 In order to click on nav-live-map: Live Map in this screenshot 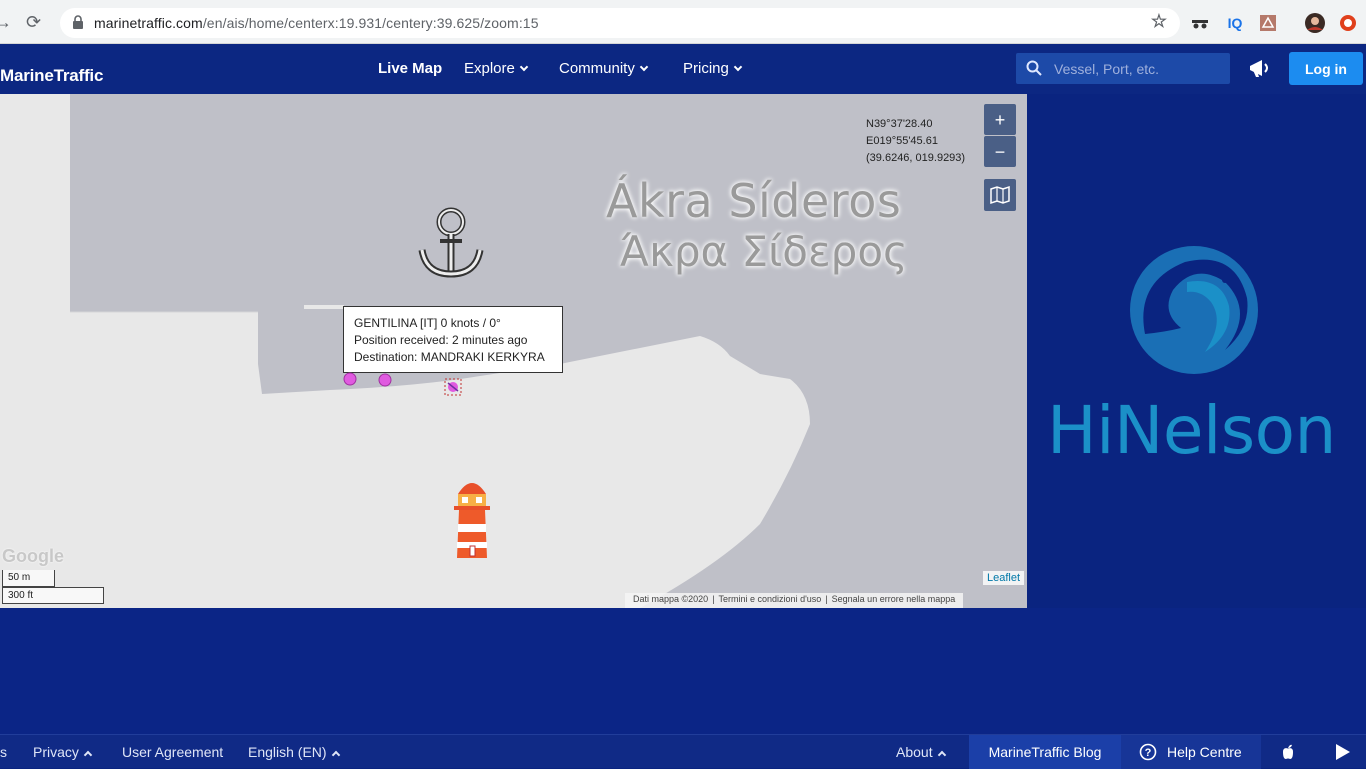, I will do `click(410, 68)`.